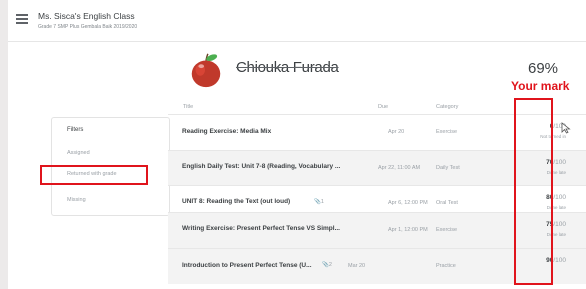 The height and width of the screenshot is (289, 586). I want to click on assignment-due: Apr 22, 11:00 AM, so click(399, 168).